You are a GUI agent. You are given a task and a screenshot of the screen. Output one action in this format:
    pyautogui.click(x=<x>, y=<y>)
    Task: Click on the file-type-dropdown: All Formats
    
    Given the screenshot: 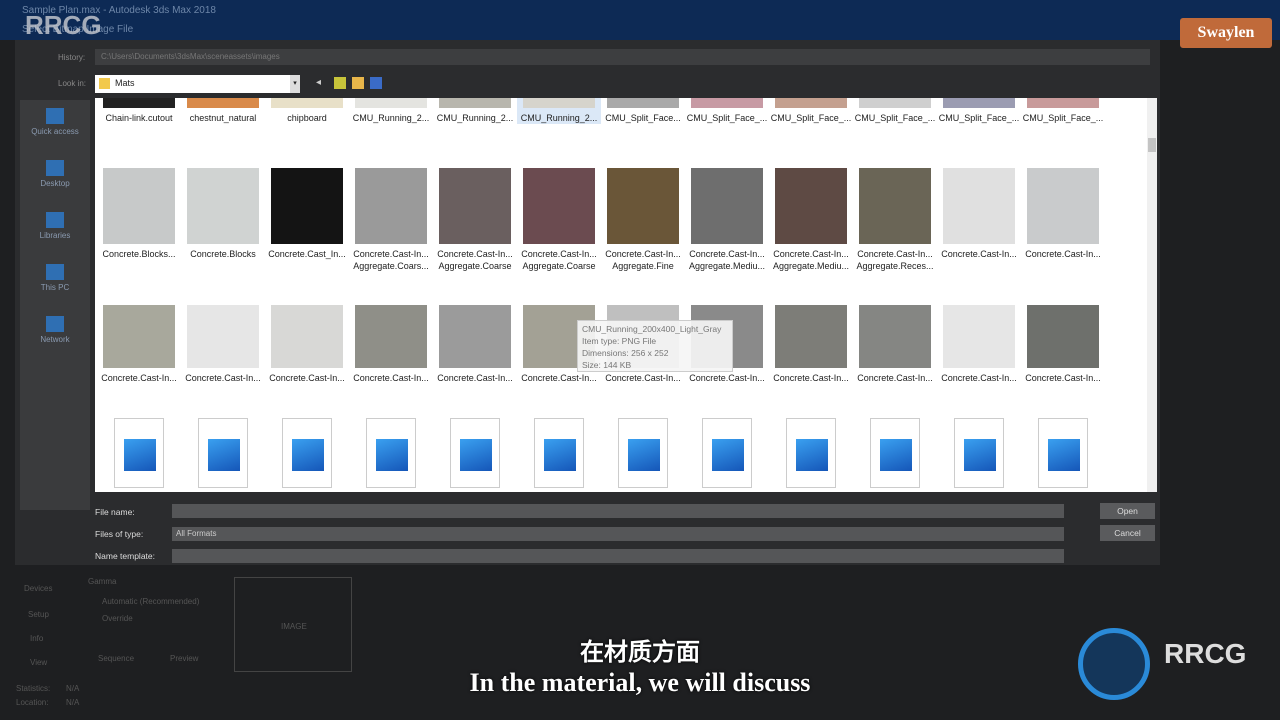 What is the action you would take?
    pyautogui.click(x=618, y=534)
    